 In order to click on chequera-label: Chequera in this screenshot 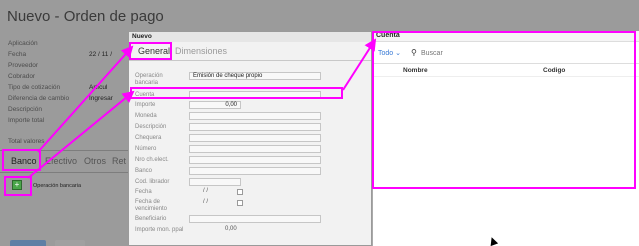, I will do `click(148, 138)`.